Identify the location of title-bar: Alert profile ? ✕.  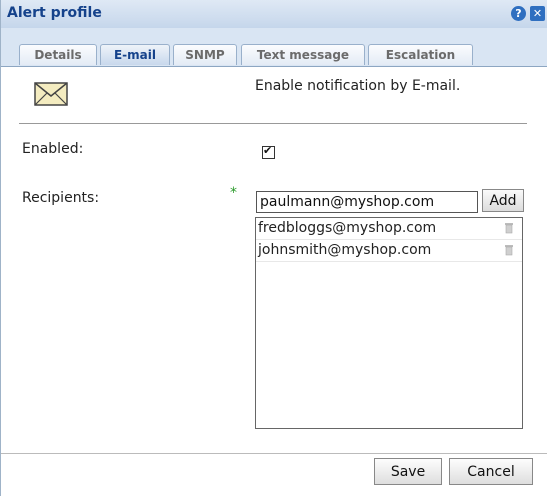
(274, 14).